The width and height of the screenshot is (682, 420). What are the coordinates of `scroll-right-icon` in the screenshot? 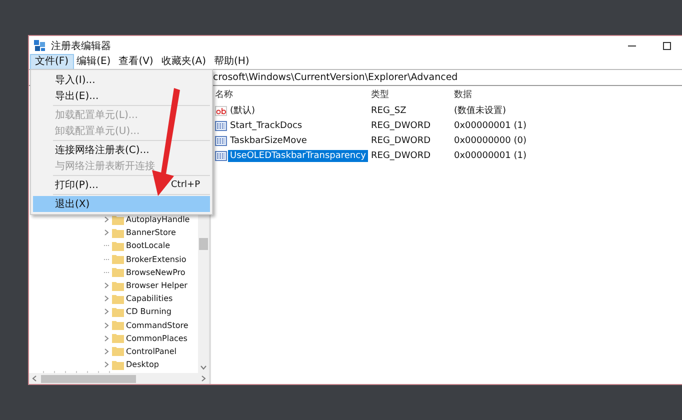 It's located at (203, 378).